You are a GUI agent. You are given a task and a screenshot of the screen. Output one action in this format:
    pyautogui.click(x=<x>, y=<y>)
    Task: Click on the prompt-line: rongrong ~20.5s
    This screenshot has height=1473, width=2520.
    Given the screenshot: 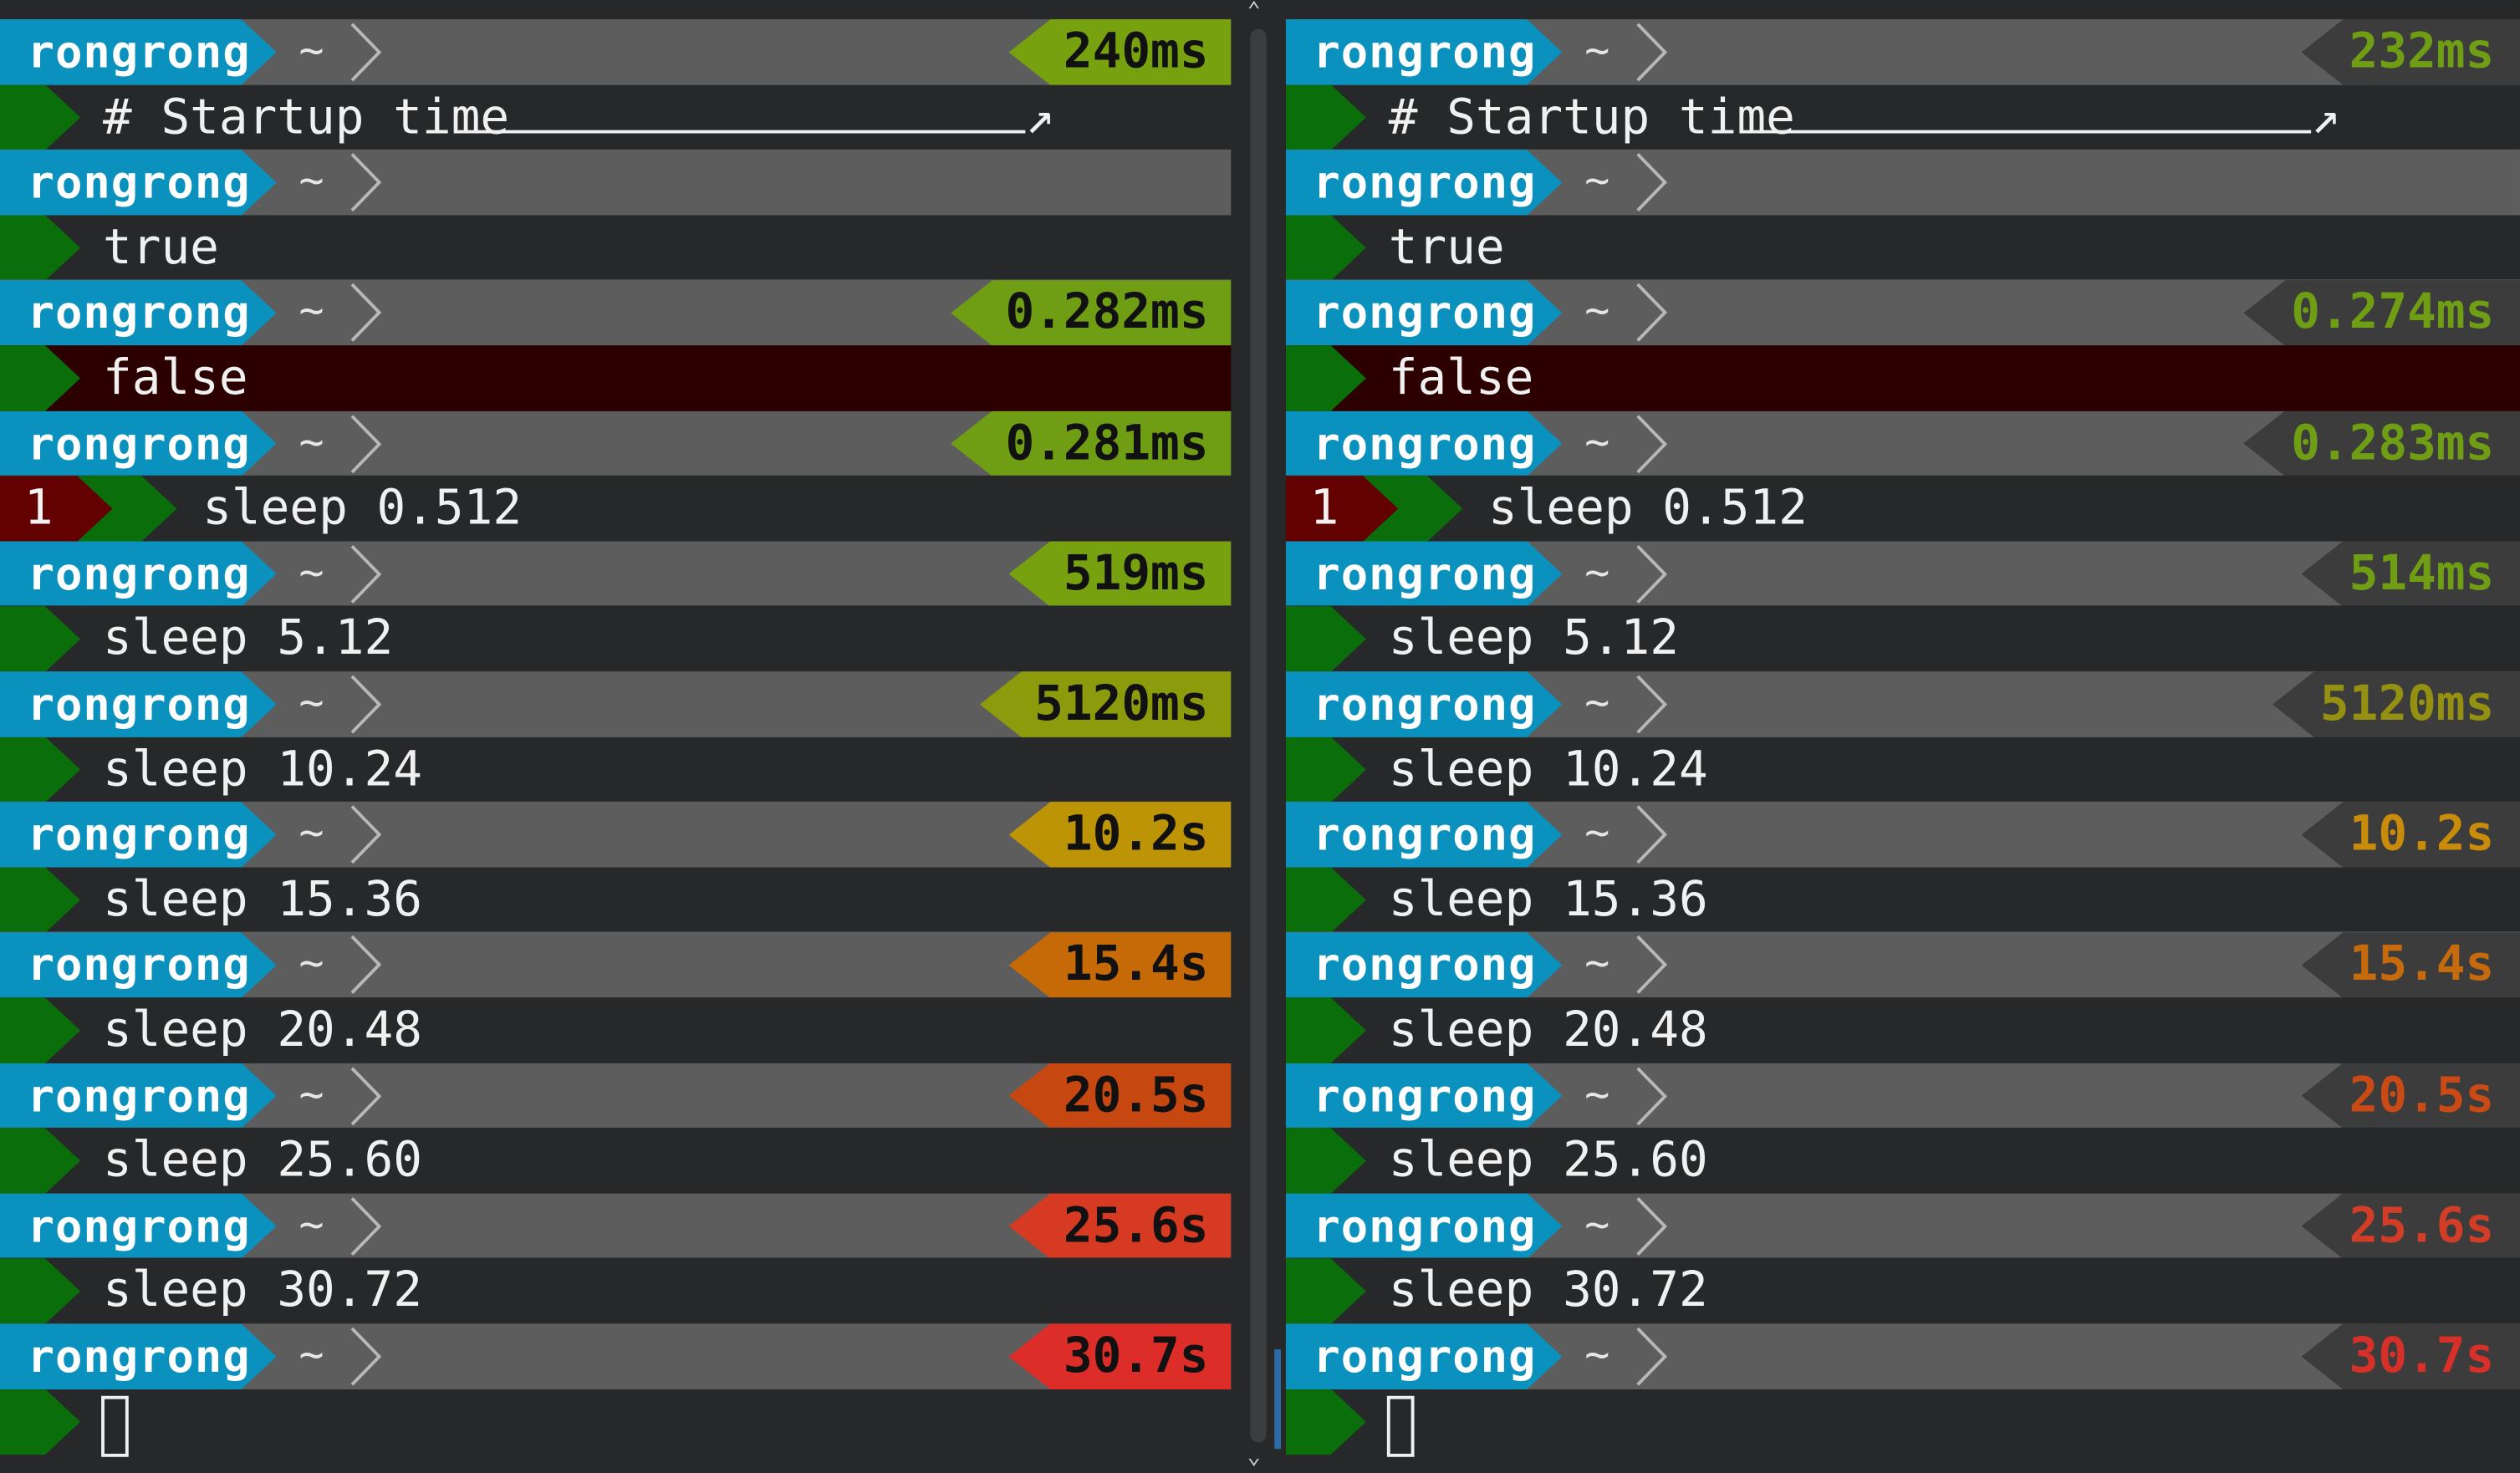 What is the action you would take?
    pyautogui.click(x=616, y=1096)
    